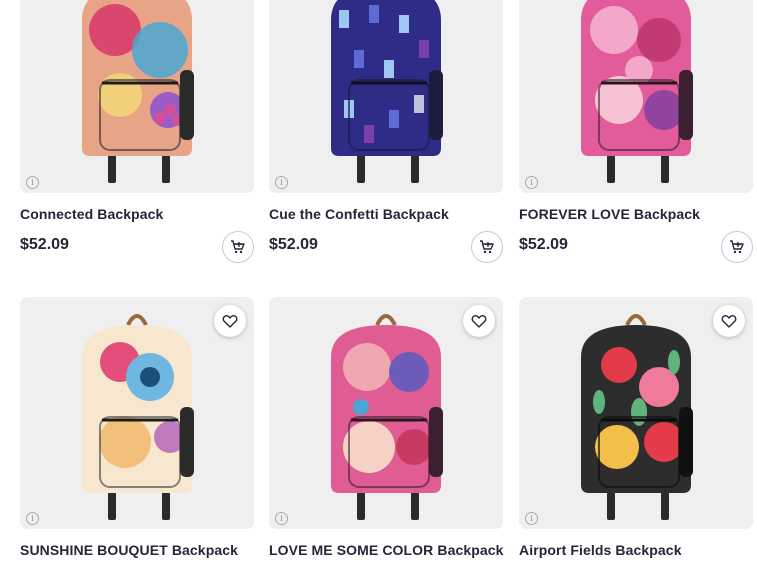  Describe the element at coordinates (137, 550) in the screenshot. I see `product-title: SUNSHINE BOUQUET Backpack` at that location.